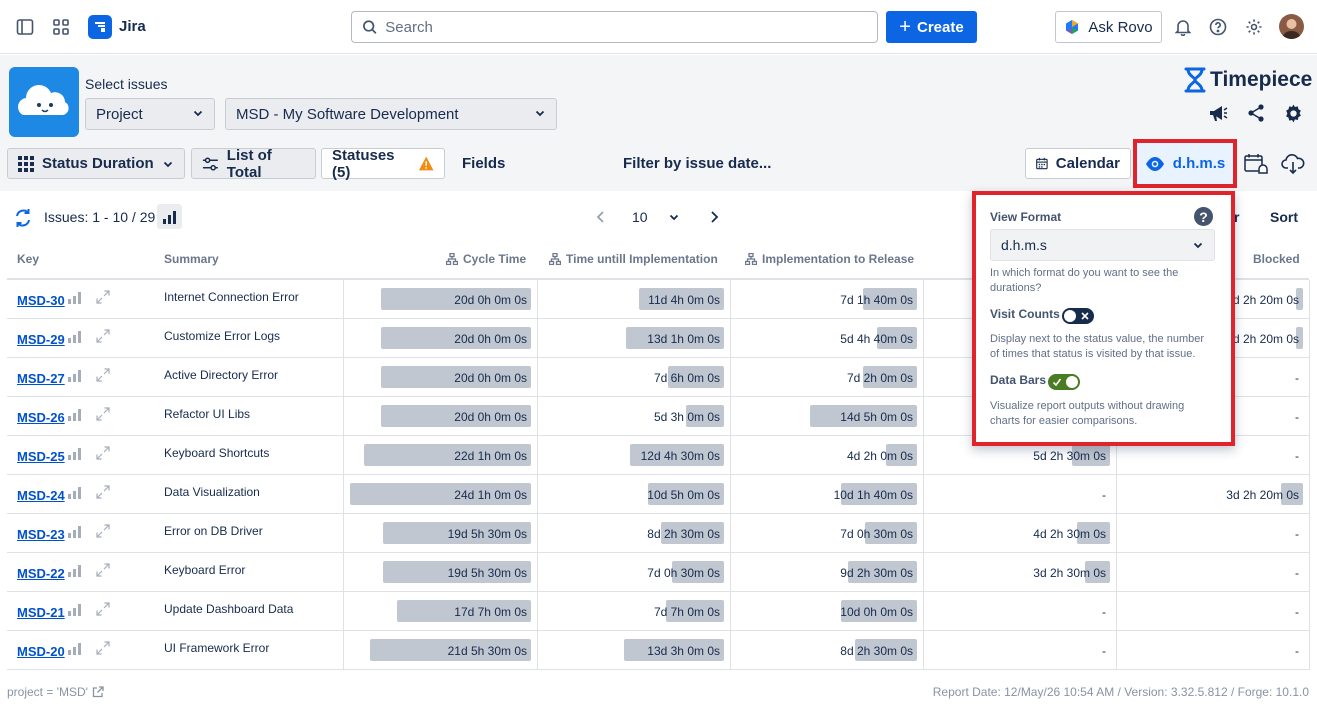  What do you see at coordinates (41, 417) in the screenshot?
I see `issue-key-link: MSD-26` at bounding box center [41, 417].